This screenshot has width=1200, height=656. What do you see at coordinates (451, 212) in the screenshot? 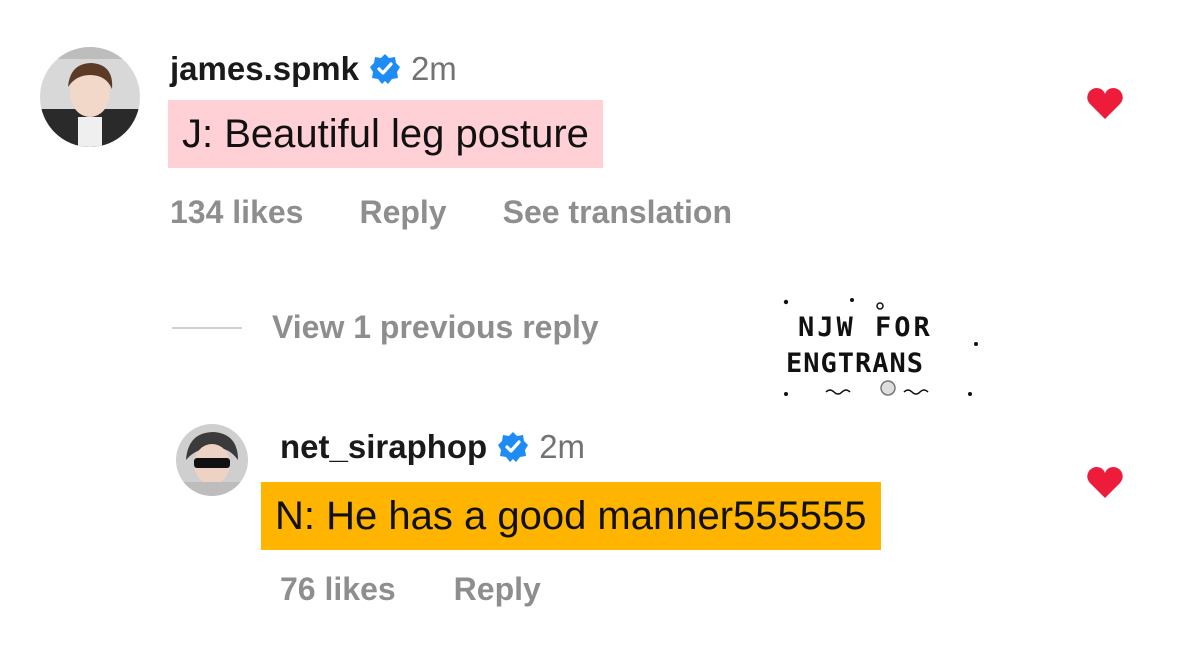
I see `comment-actions: 134 likes Reply See translation` at bounding box center [451, 212].